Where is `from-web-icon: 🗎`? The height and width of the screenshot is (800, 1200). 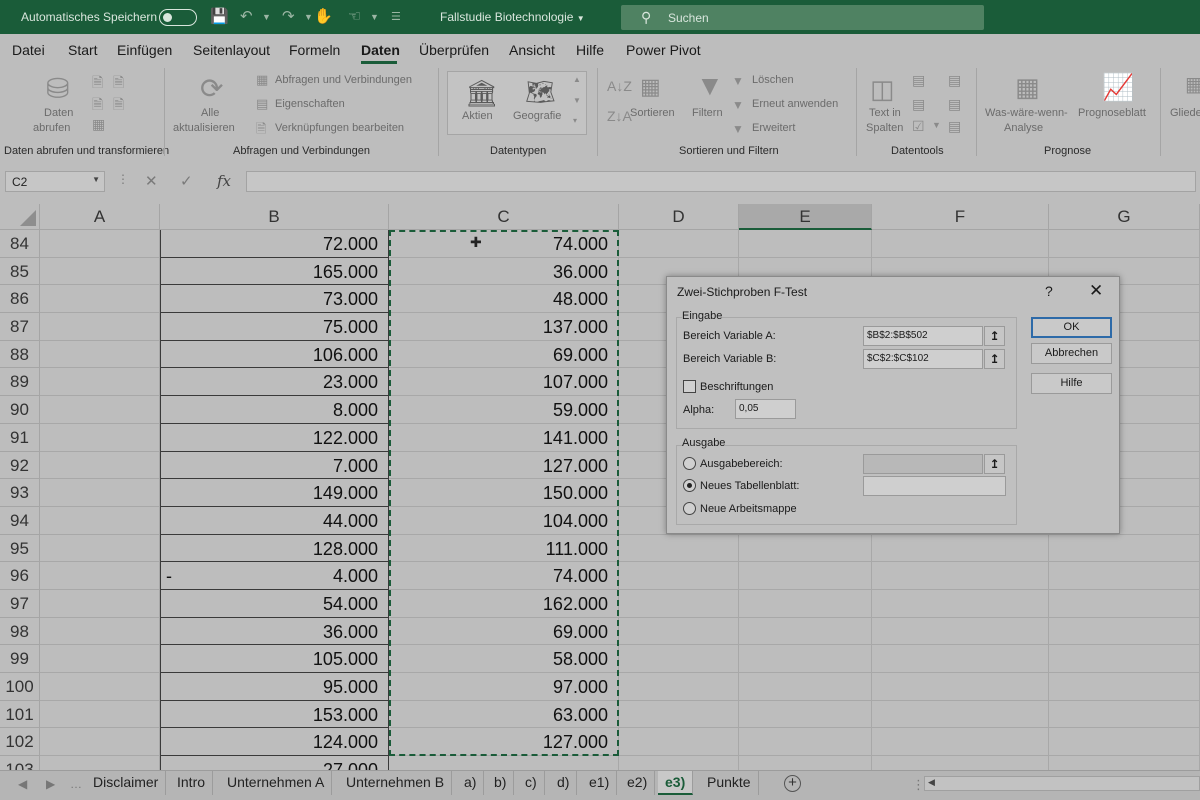
from-web-icon: 🗎 is located at coordinates (118, 84).